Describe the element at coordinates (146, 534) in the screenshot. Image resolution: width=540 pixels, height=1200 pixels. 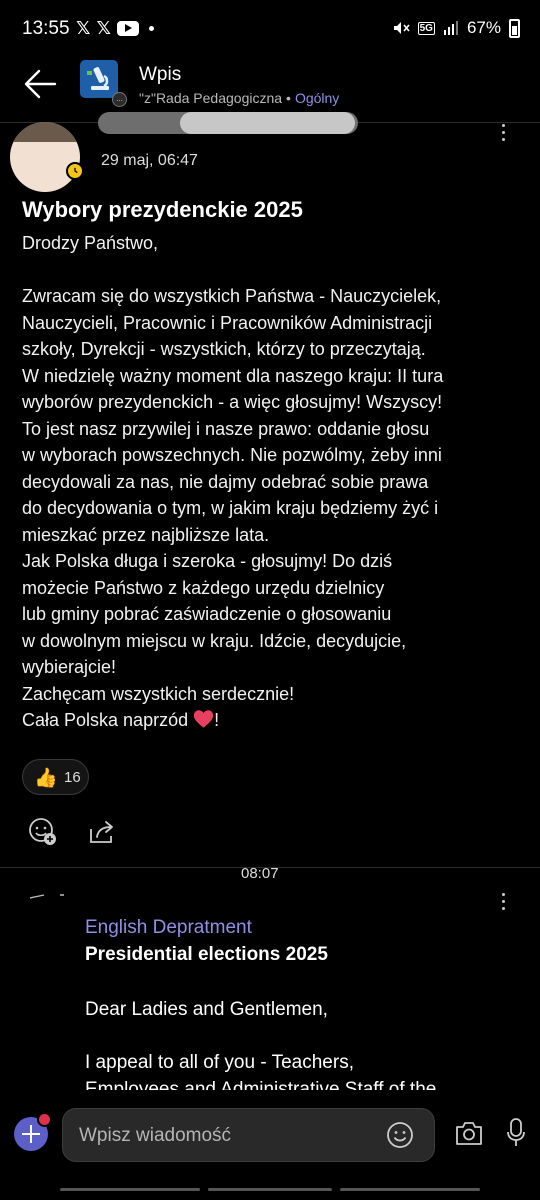
I see `post-line: mieszkać przez najbliższe lata.` at that location.